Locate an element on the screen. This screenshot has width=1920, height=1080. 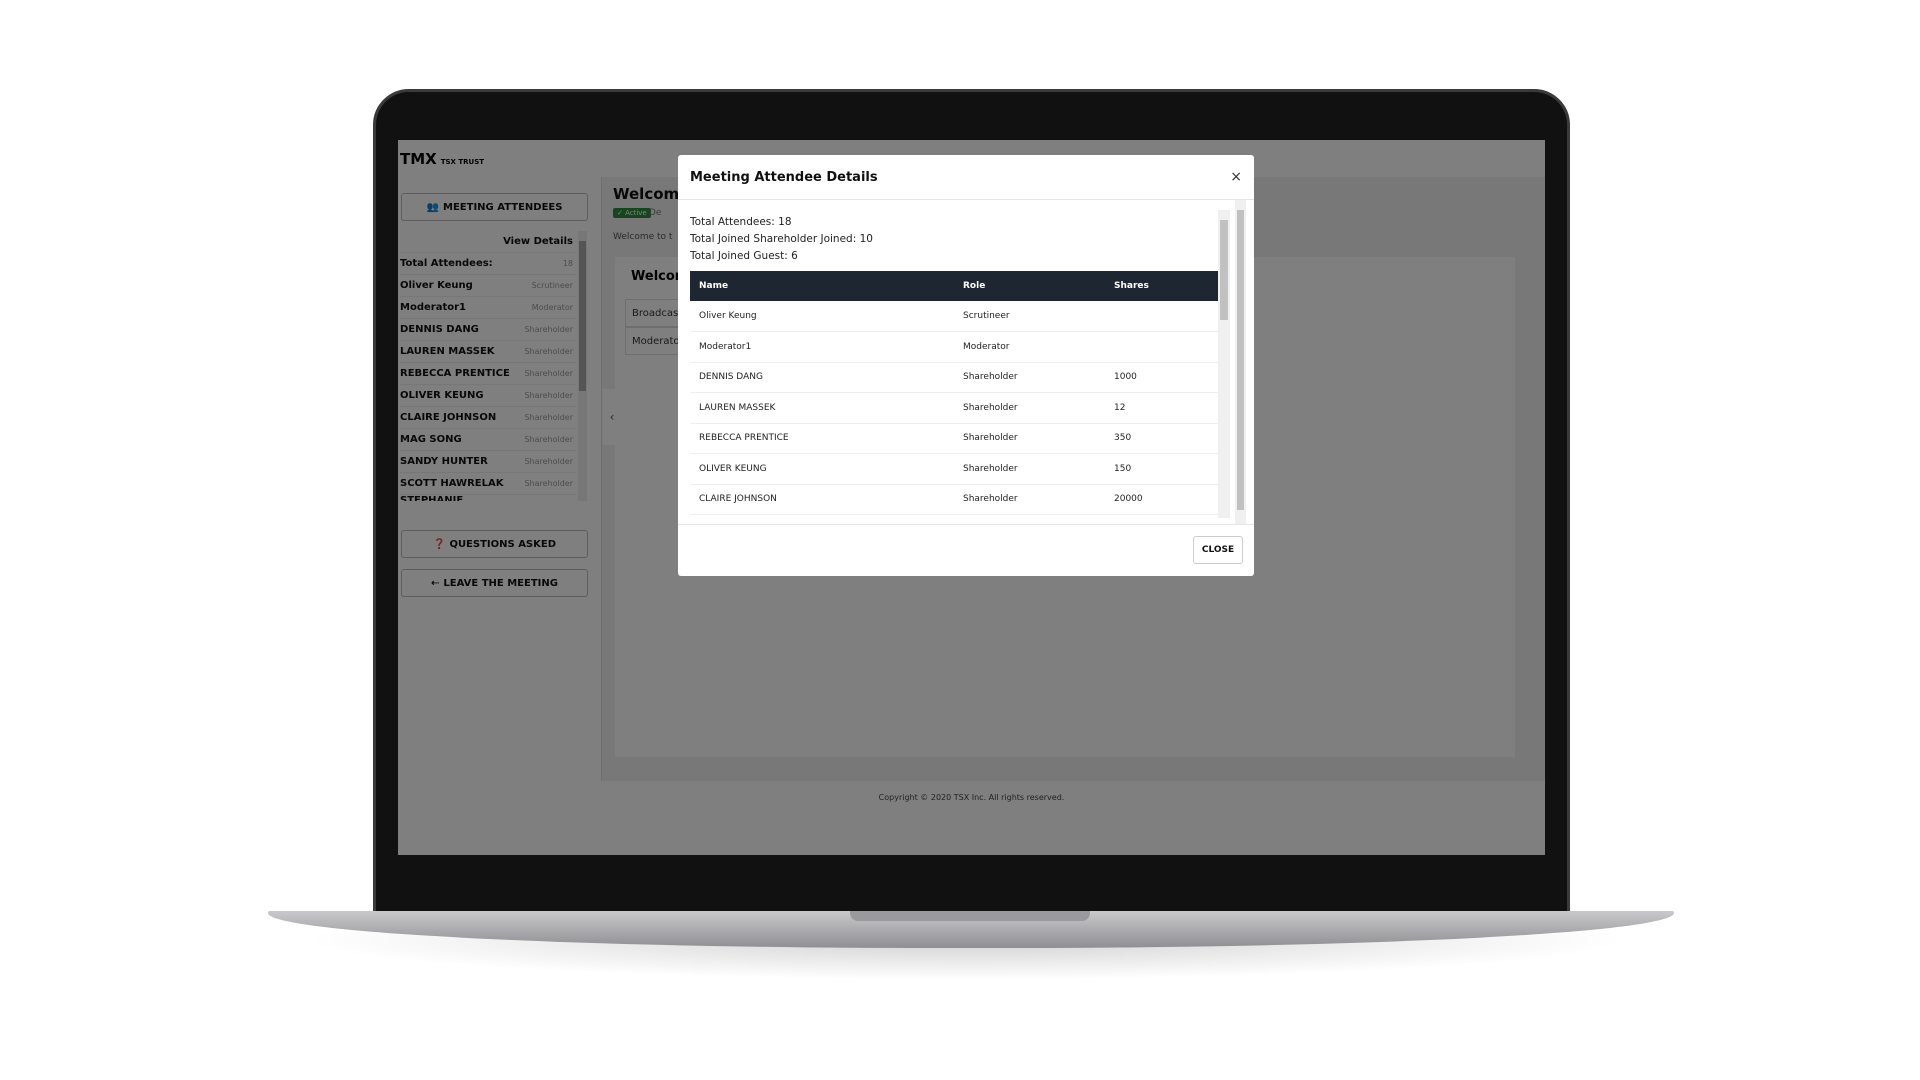
stat-line: Total Joined Guest: 6 is located at coordinates (744, 256).